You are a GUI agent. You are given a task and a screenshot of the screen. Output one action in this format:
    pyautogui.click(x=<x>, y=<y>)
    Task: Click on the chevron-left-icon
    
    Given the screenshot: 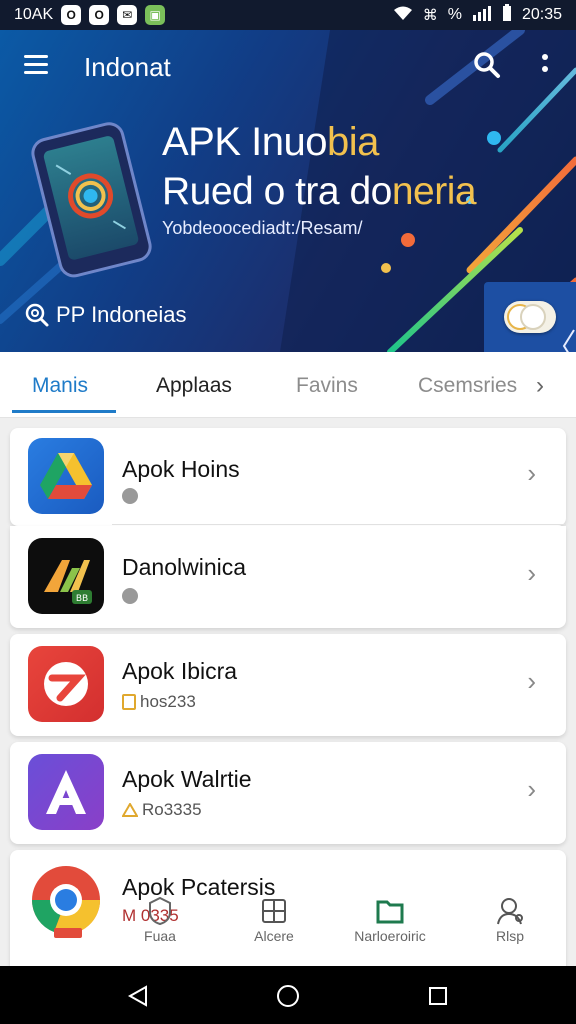 What is the action you would take?
    pyautogui.click(x=568, y=339)
    